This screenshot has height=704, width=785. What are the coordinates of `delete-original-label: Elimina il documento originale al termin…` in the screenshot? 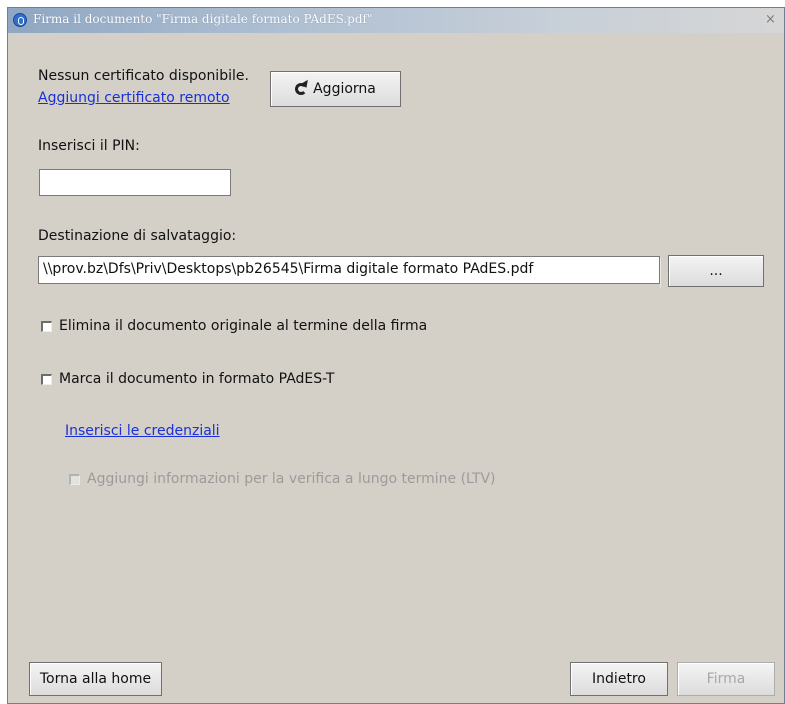 It's located at (243, 326).